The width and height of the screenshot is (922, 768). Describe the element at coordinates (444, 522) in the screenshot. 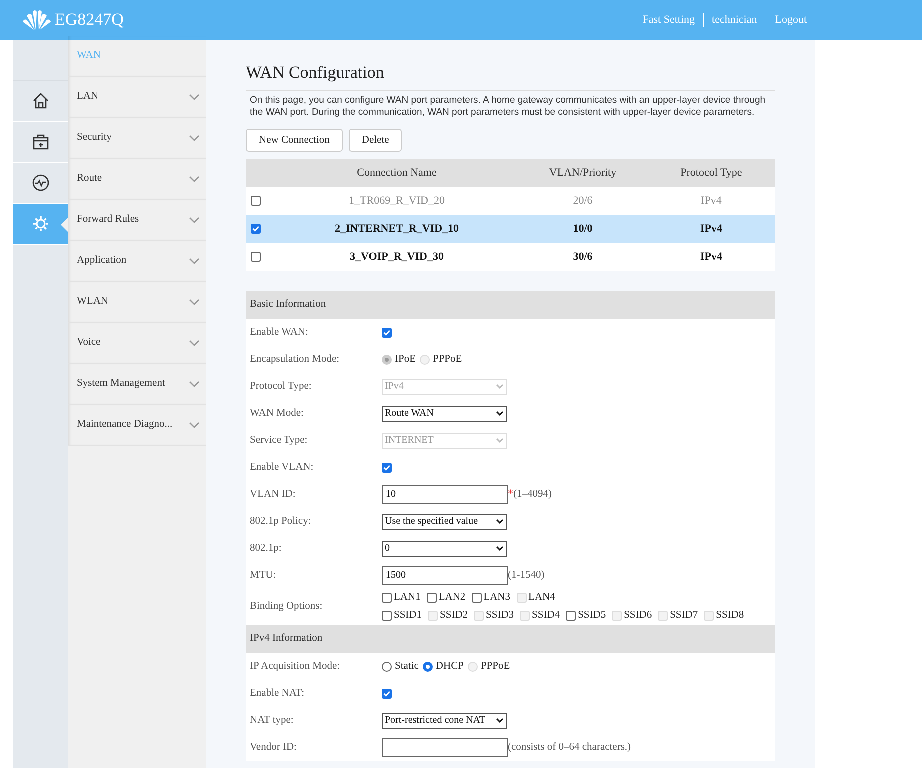

I see `select-field: Use the specified value` at that location.